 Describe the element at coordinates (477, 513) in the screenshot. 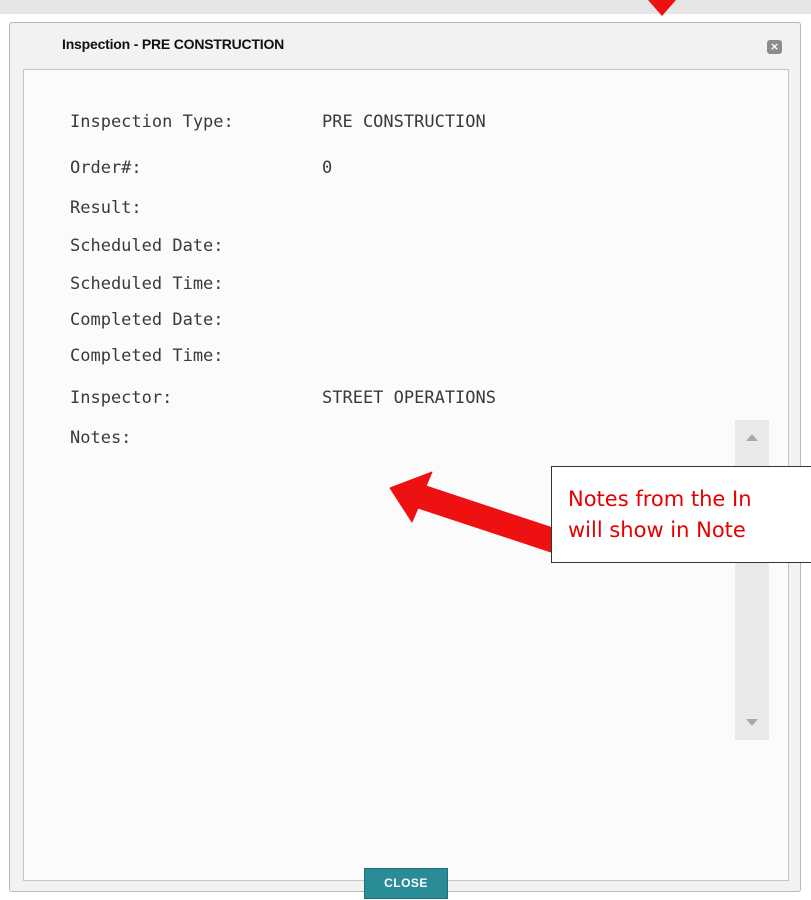

I see `pointer-arrow-icon` at that location.